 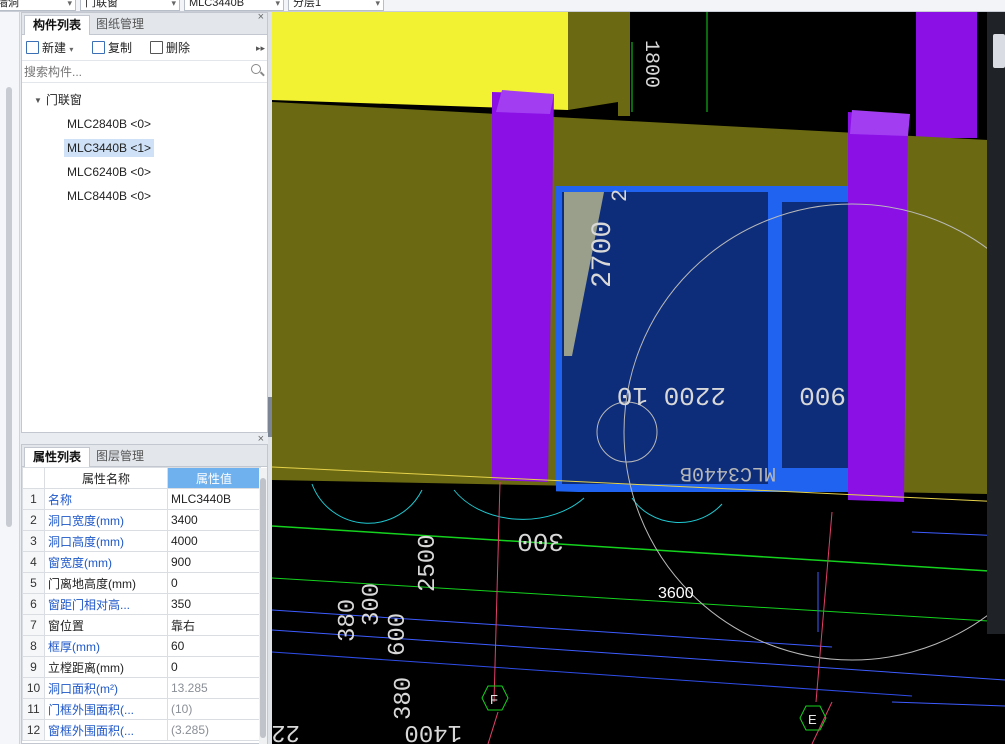 What do you see at coordinates (214, 499) in the screenshot?
I see `property-value-cell: MLC3440B` at bounding box center [214, 499].